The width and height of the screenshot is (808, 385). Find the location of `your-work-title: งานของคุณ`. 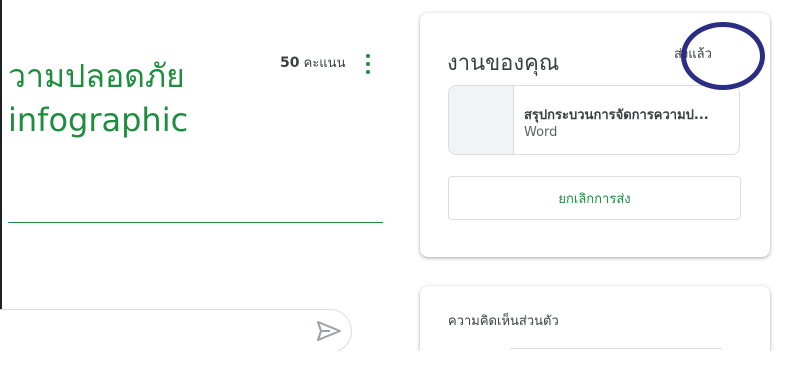

your-work-title: งานของคุณ is located at coordinates (503, 63).